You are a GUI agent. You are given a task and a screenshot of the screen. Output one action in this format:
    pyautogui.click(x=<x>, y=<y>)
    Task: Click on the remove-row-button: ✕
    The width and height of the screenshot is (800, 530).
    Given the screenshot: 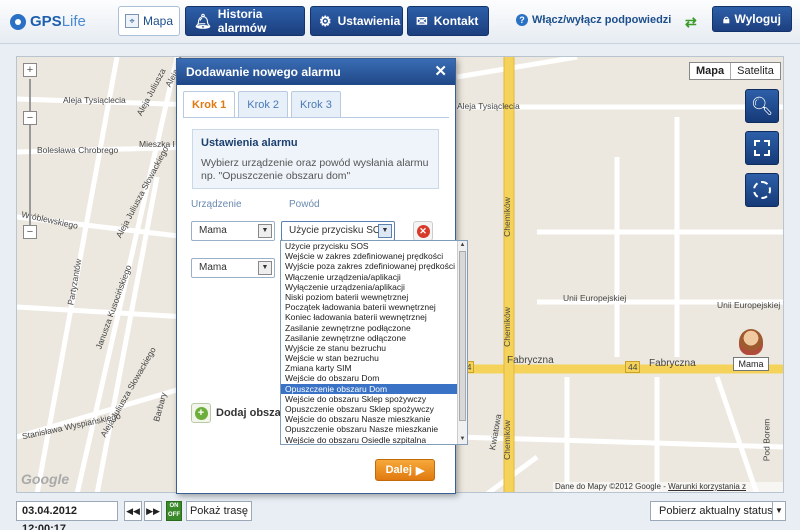 What is the action you would take?
    pyautogui.click(x=423, y=231)
    